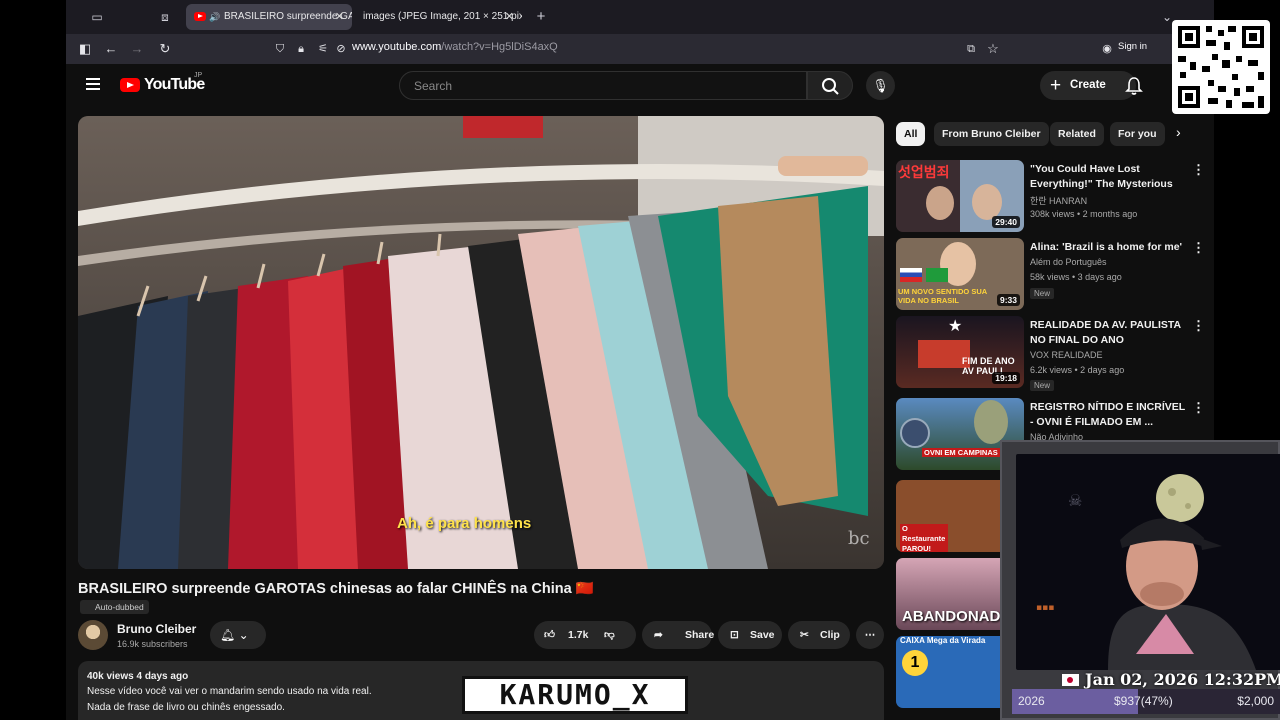  Describe the element at coordinates (585, 635) in the screenshot. I see `like-dislike-group: 👍︎ 1.7k 👎︎` at that location.